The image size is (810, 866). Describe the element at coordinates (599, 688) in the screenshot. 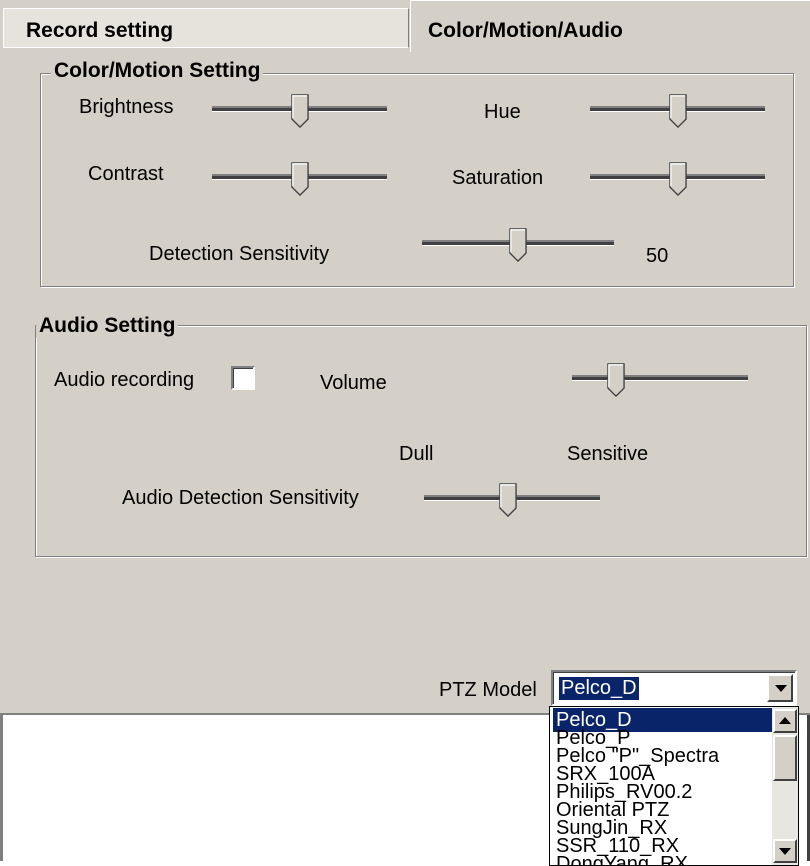

I see `ptz-model-selected-value: Pelco_D` at that location.